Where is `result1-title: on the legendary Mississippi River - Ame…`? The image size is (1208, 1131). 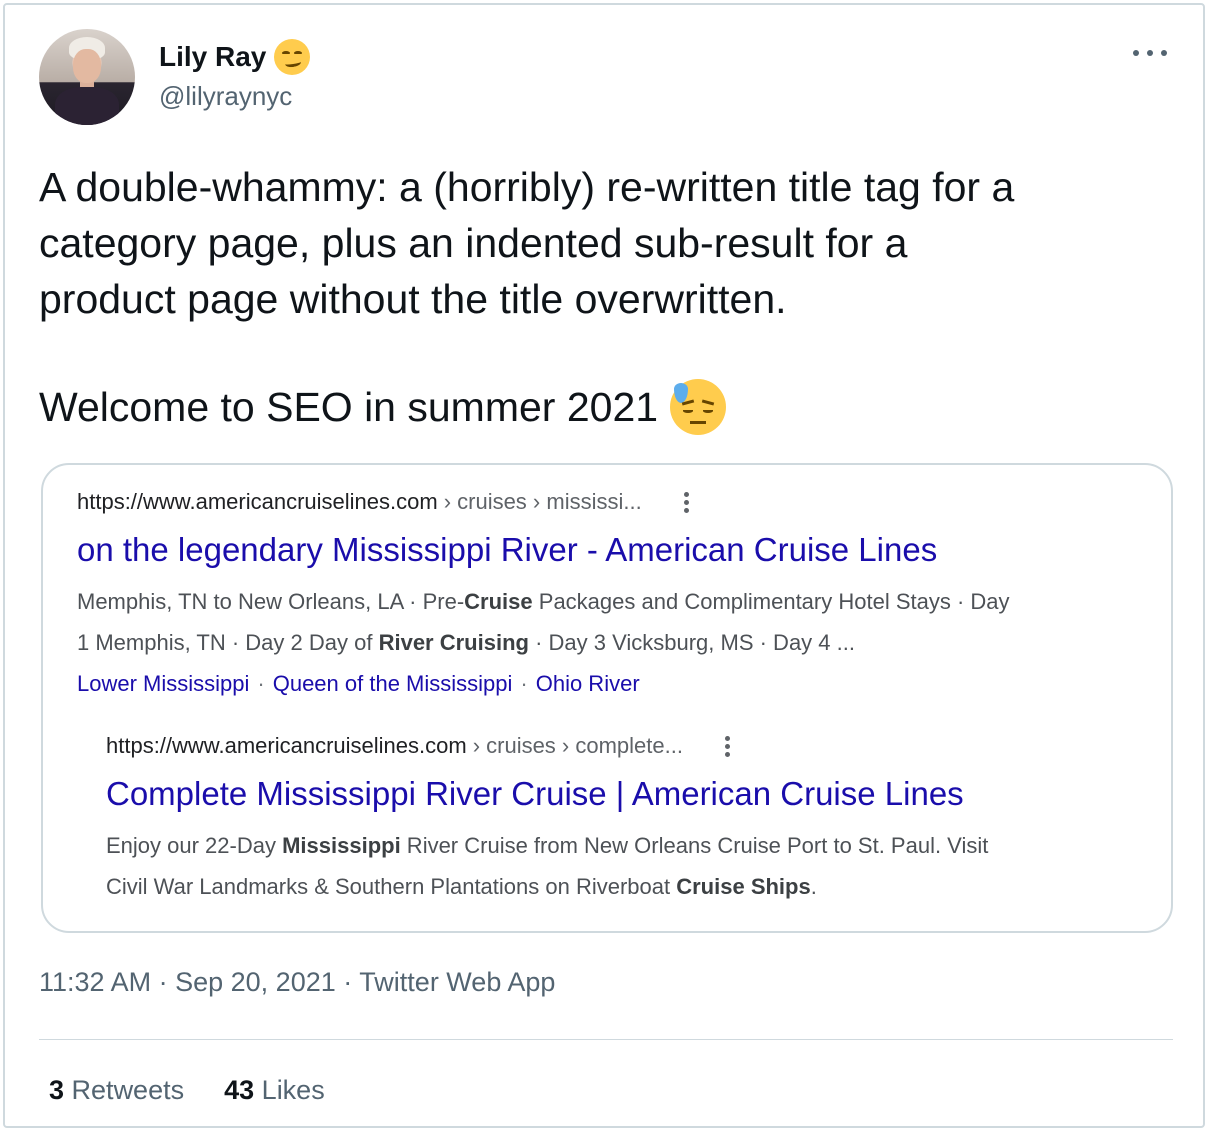 result1-title: on the legendary Mississippi River - Ame… is located at coordinates (507, 550).